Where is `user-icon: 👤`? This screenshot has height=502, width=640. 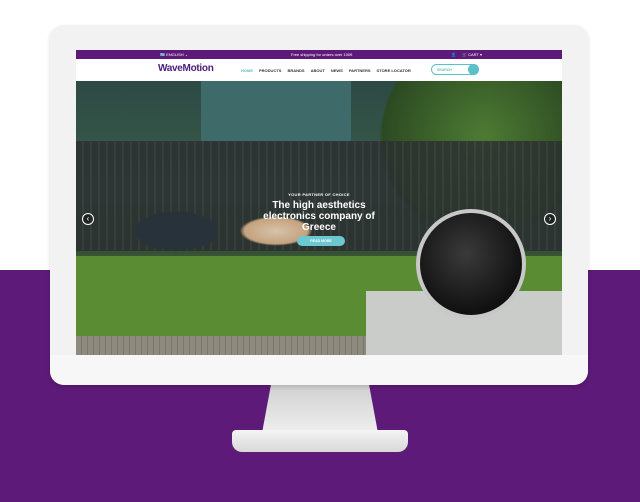 user-icon: 👤 is located at coordinates (453, 54).